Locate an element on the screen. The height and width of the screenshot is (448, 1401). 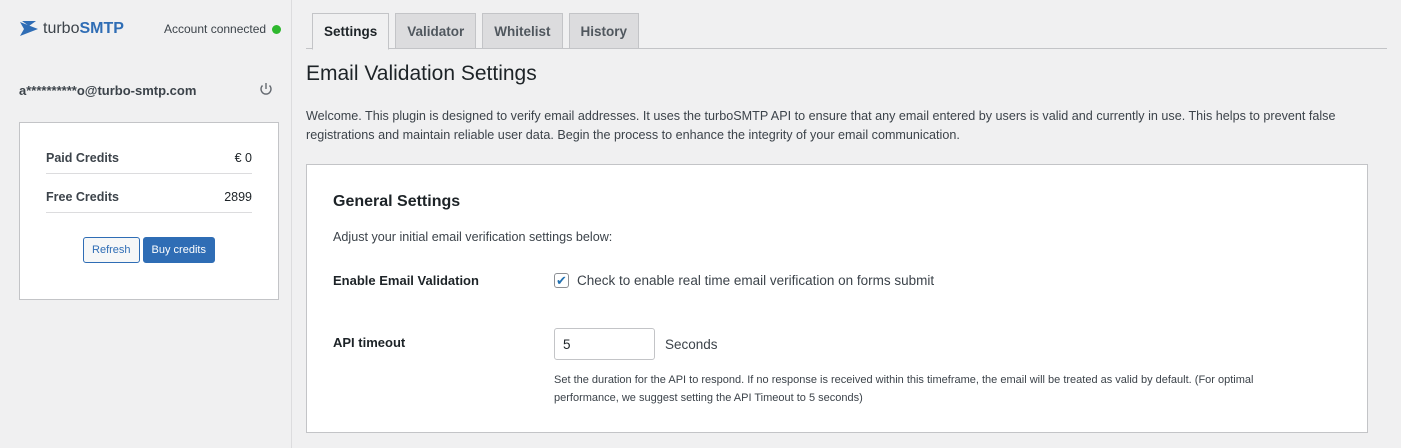
tab-validator: Validator is located at coordinates (436, 31).